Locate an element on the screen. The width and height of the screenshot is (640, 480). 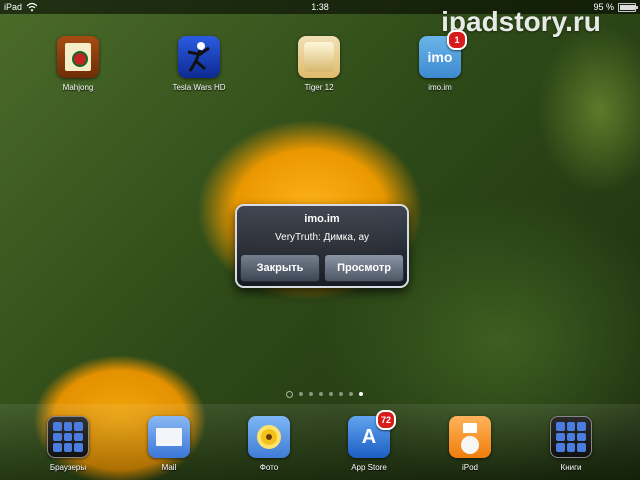
game-art is located at coordinates (319, 57).